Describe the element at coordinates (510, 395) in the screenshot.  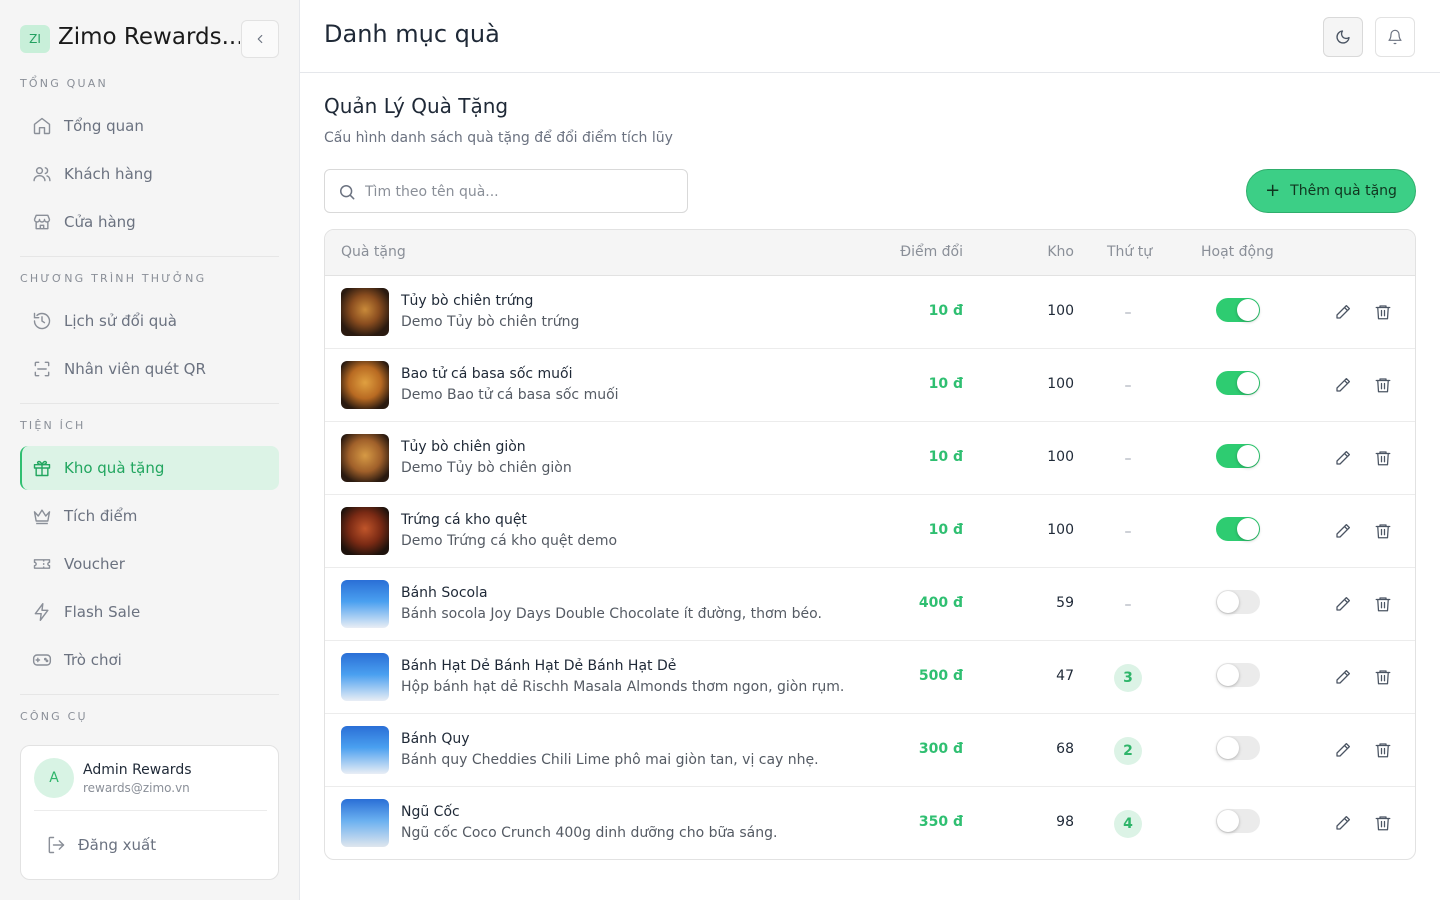
I see `gift-description: Demo Bao tử cá basa sốc muối` at that location.